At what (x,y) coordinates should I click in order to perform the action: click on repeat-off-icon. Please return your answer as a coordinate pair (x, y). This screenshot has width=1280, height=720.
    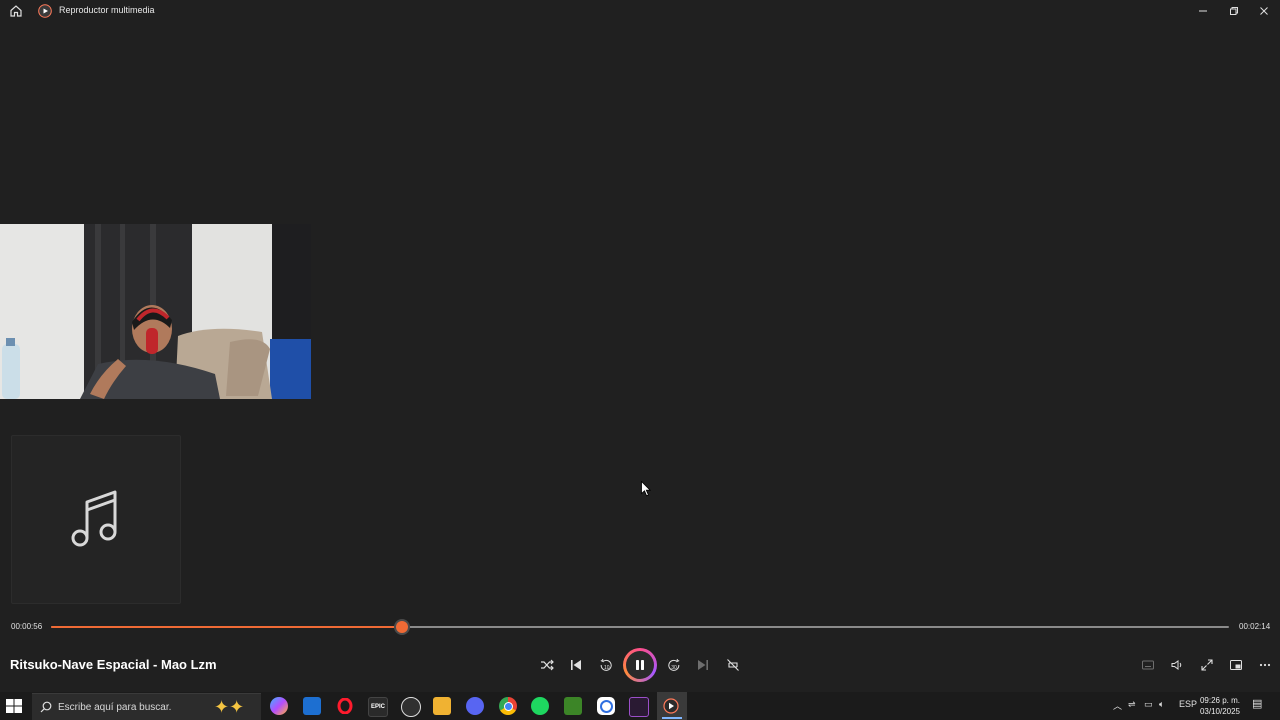
    Looking at the image, I should click on (733, 665).